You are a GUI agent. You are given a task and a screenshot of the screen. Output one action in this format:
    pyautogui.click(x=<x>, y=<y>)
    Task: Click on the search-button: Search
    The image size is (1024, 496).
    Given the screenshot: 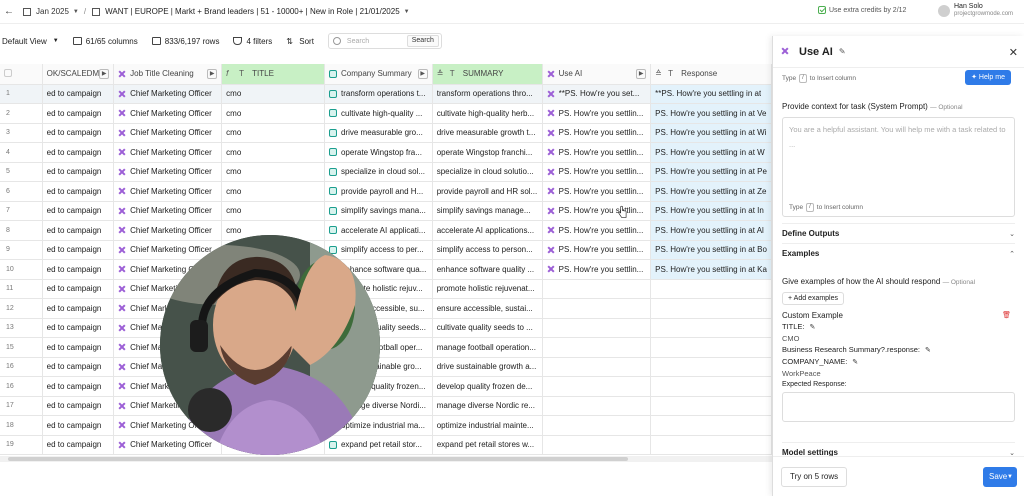 What is the action you would take?
    pyautogui.click(x=422, y=41)
    